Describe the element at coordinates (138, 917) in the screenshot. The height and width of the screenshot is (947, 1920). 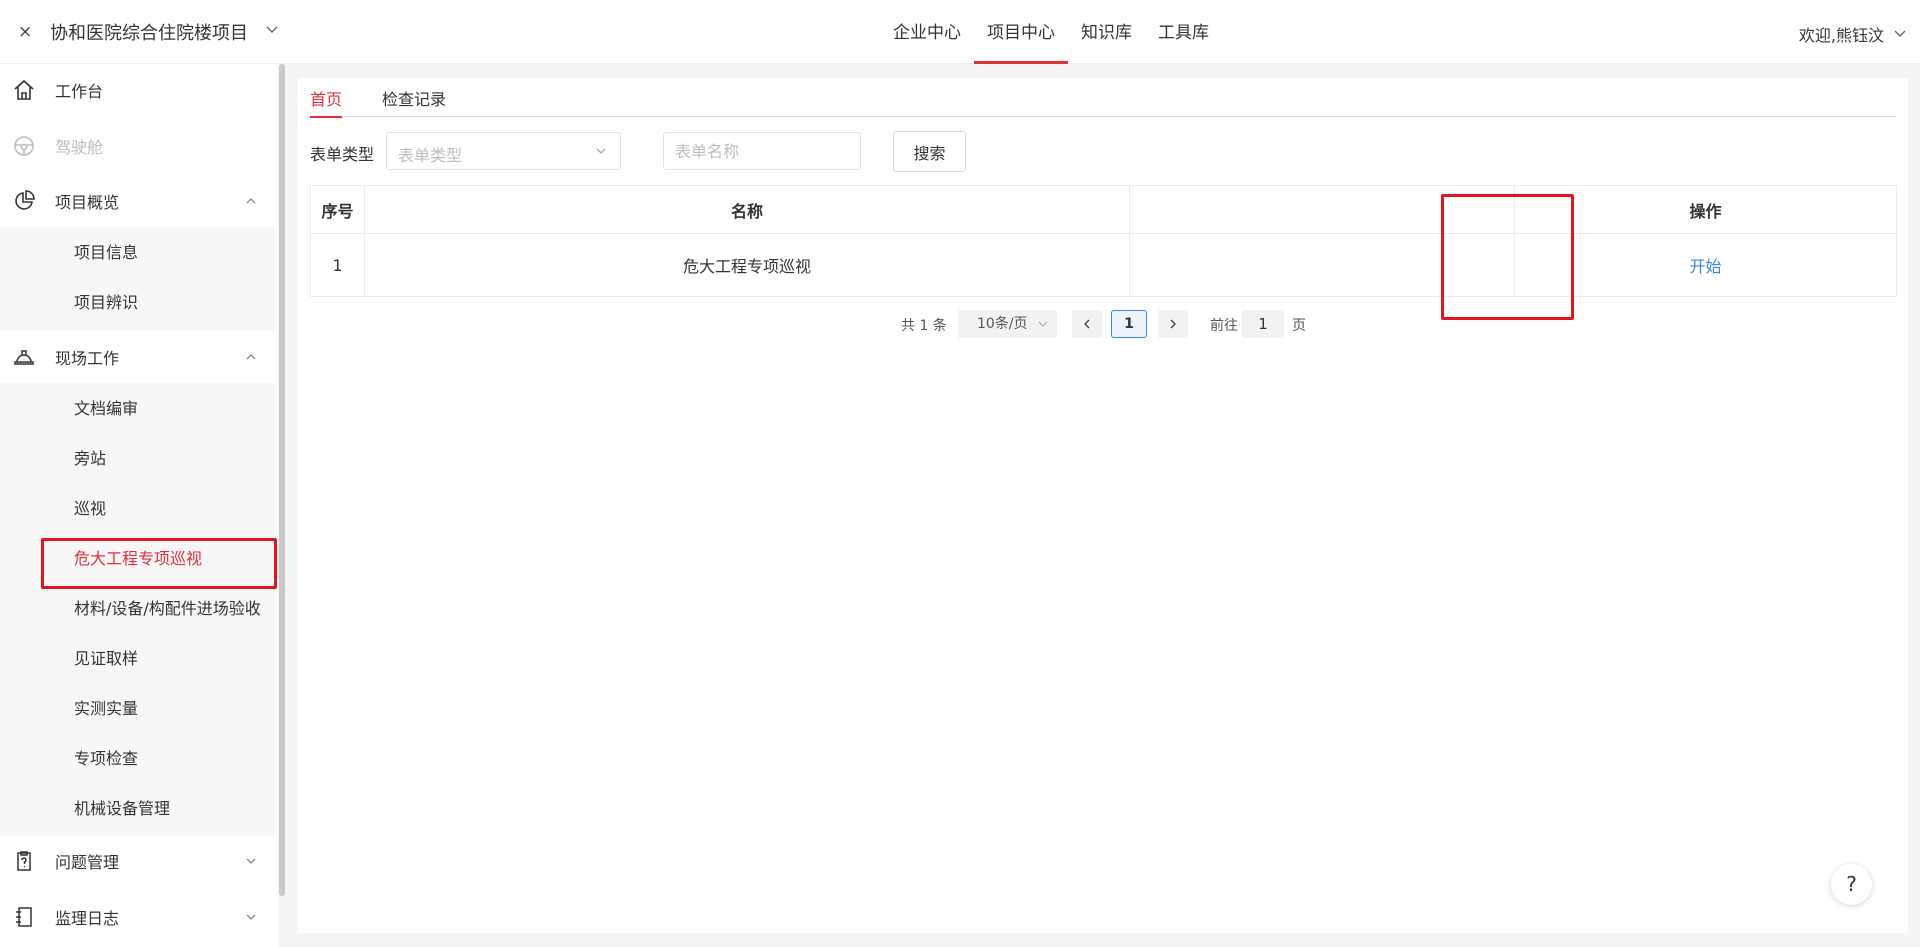
I see `sidebar-item-supervision-log: 监理日志` at that location.